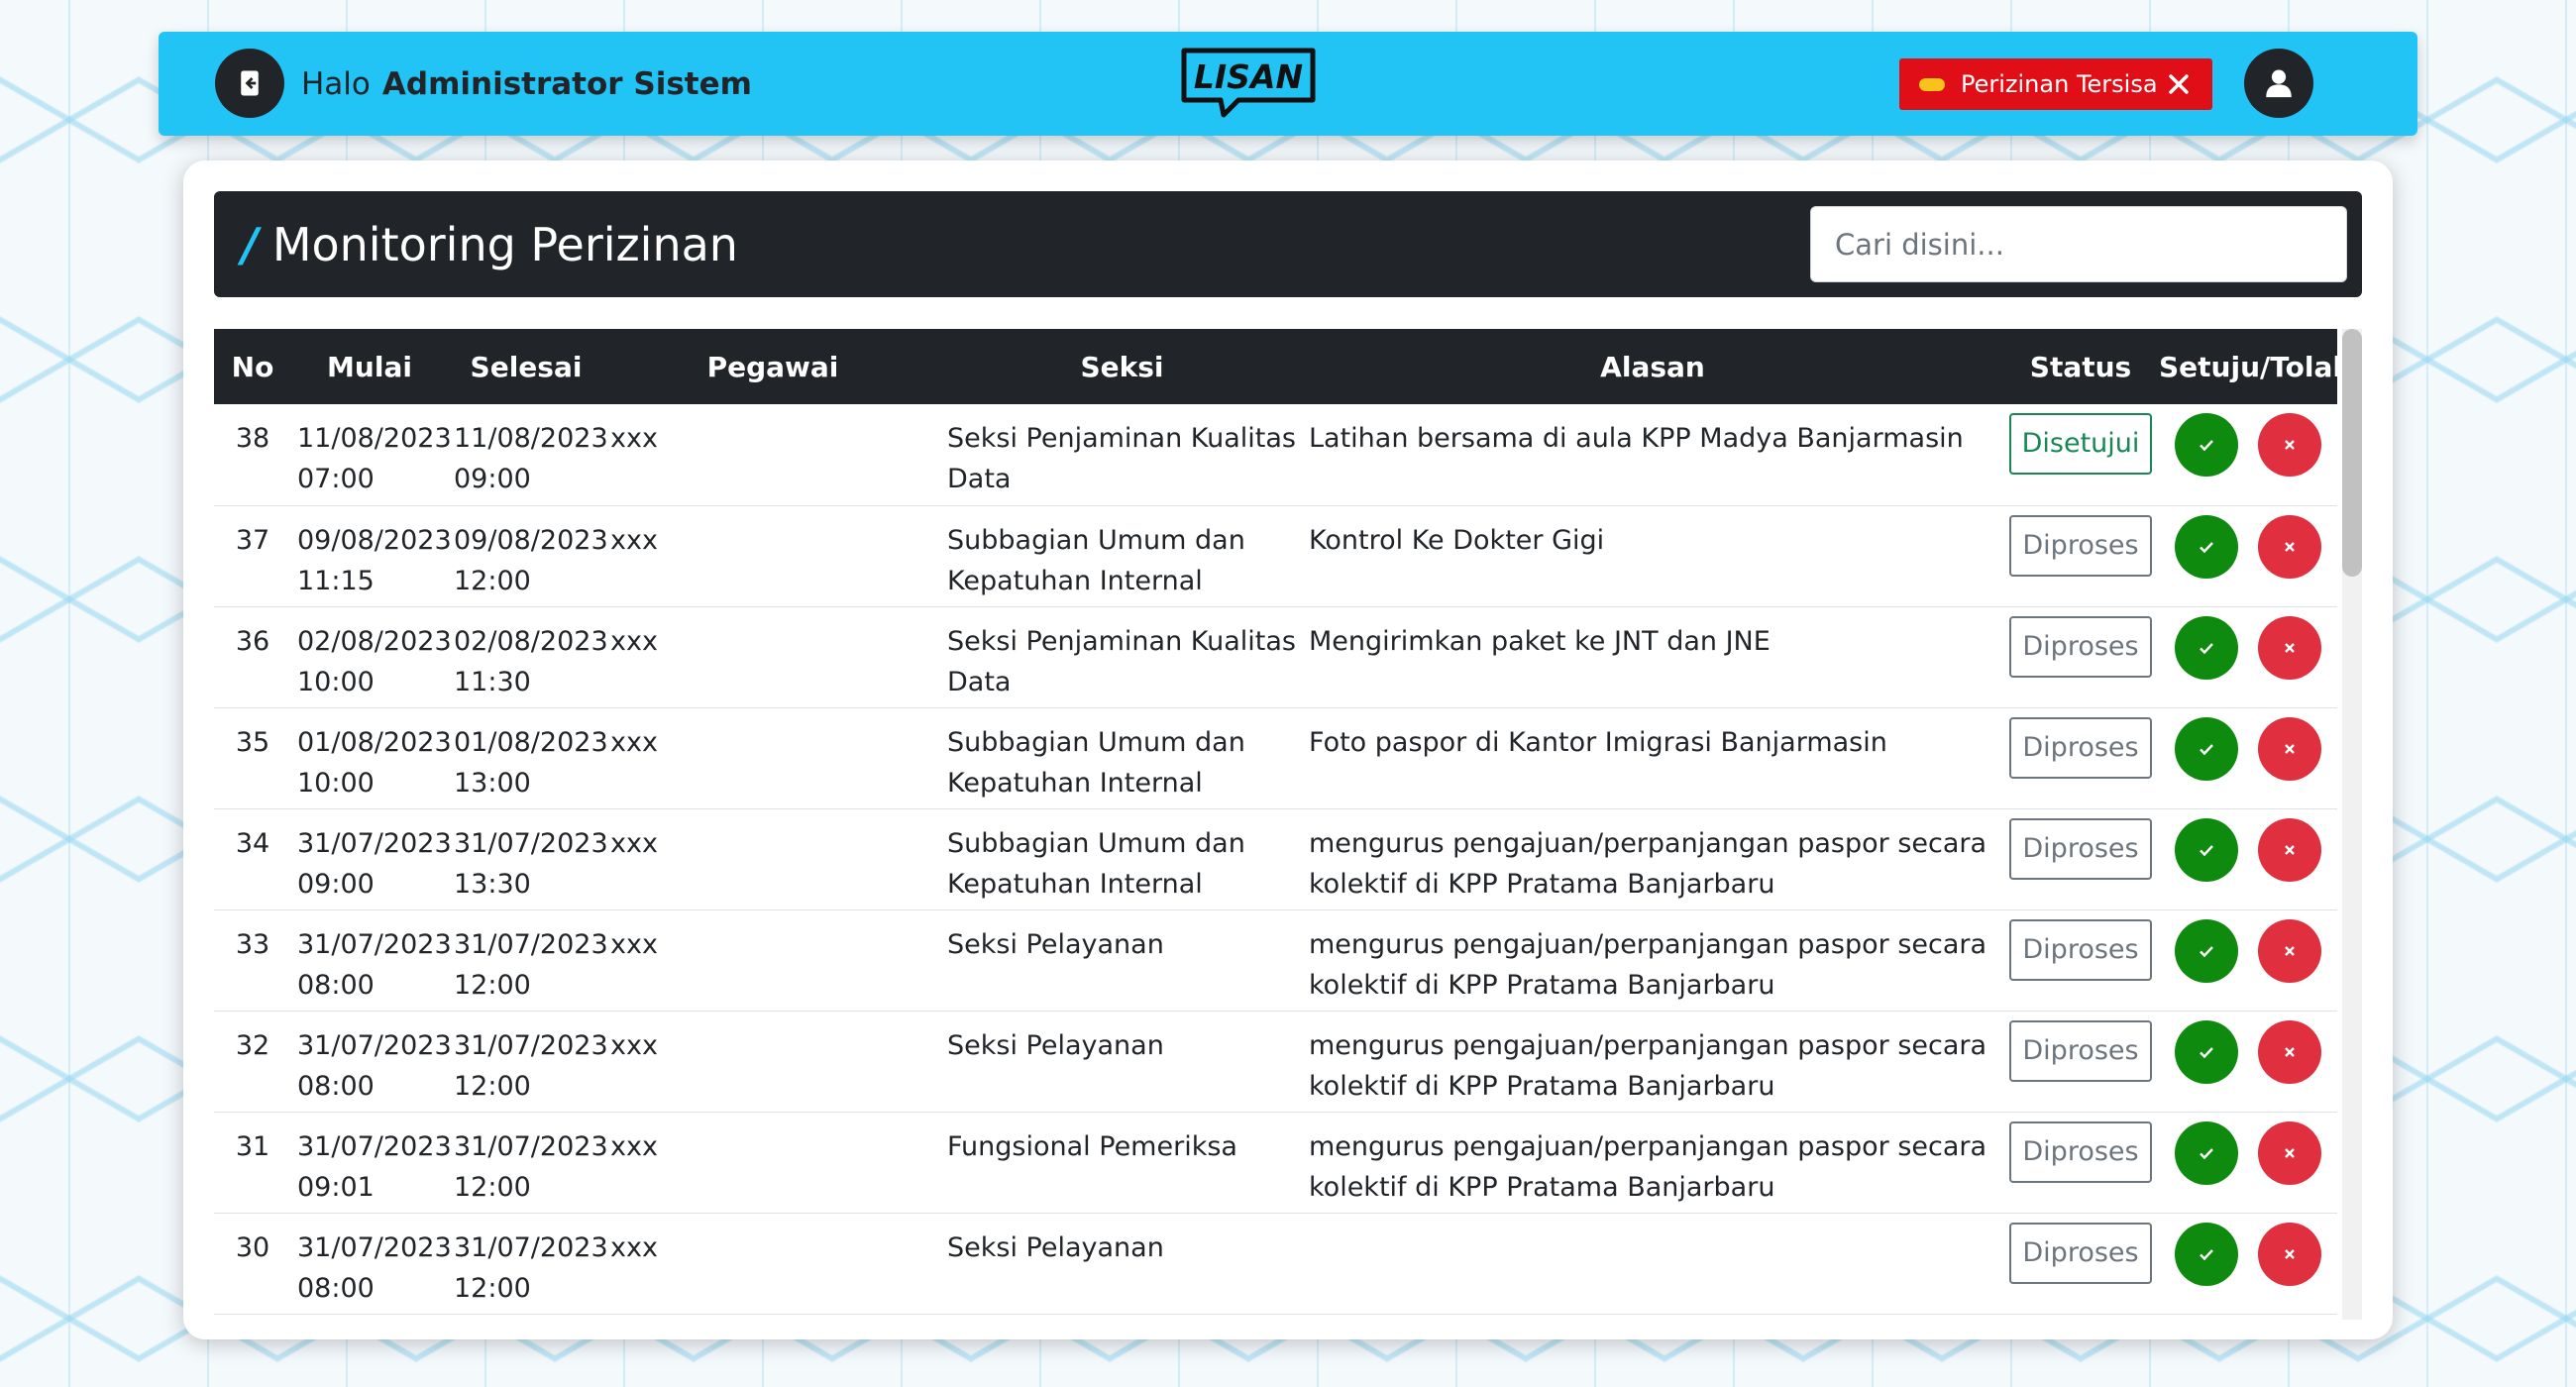  What do you see at coordinates (374, 944) in the screenshot?
I see `mulai-date: 31/07/2023` at bounding box center [374, 944].